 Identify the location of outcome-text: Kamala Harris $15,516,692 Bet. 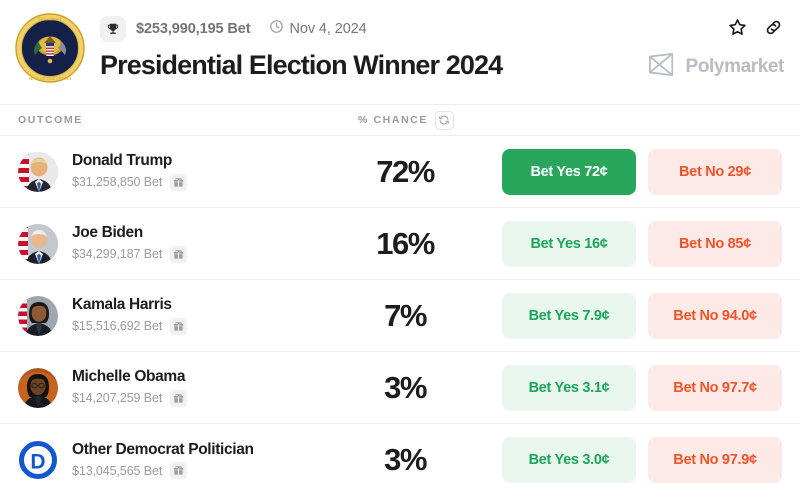
(130, 315).